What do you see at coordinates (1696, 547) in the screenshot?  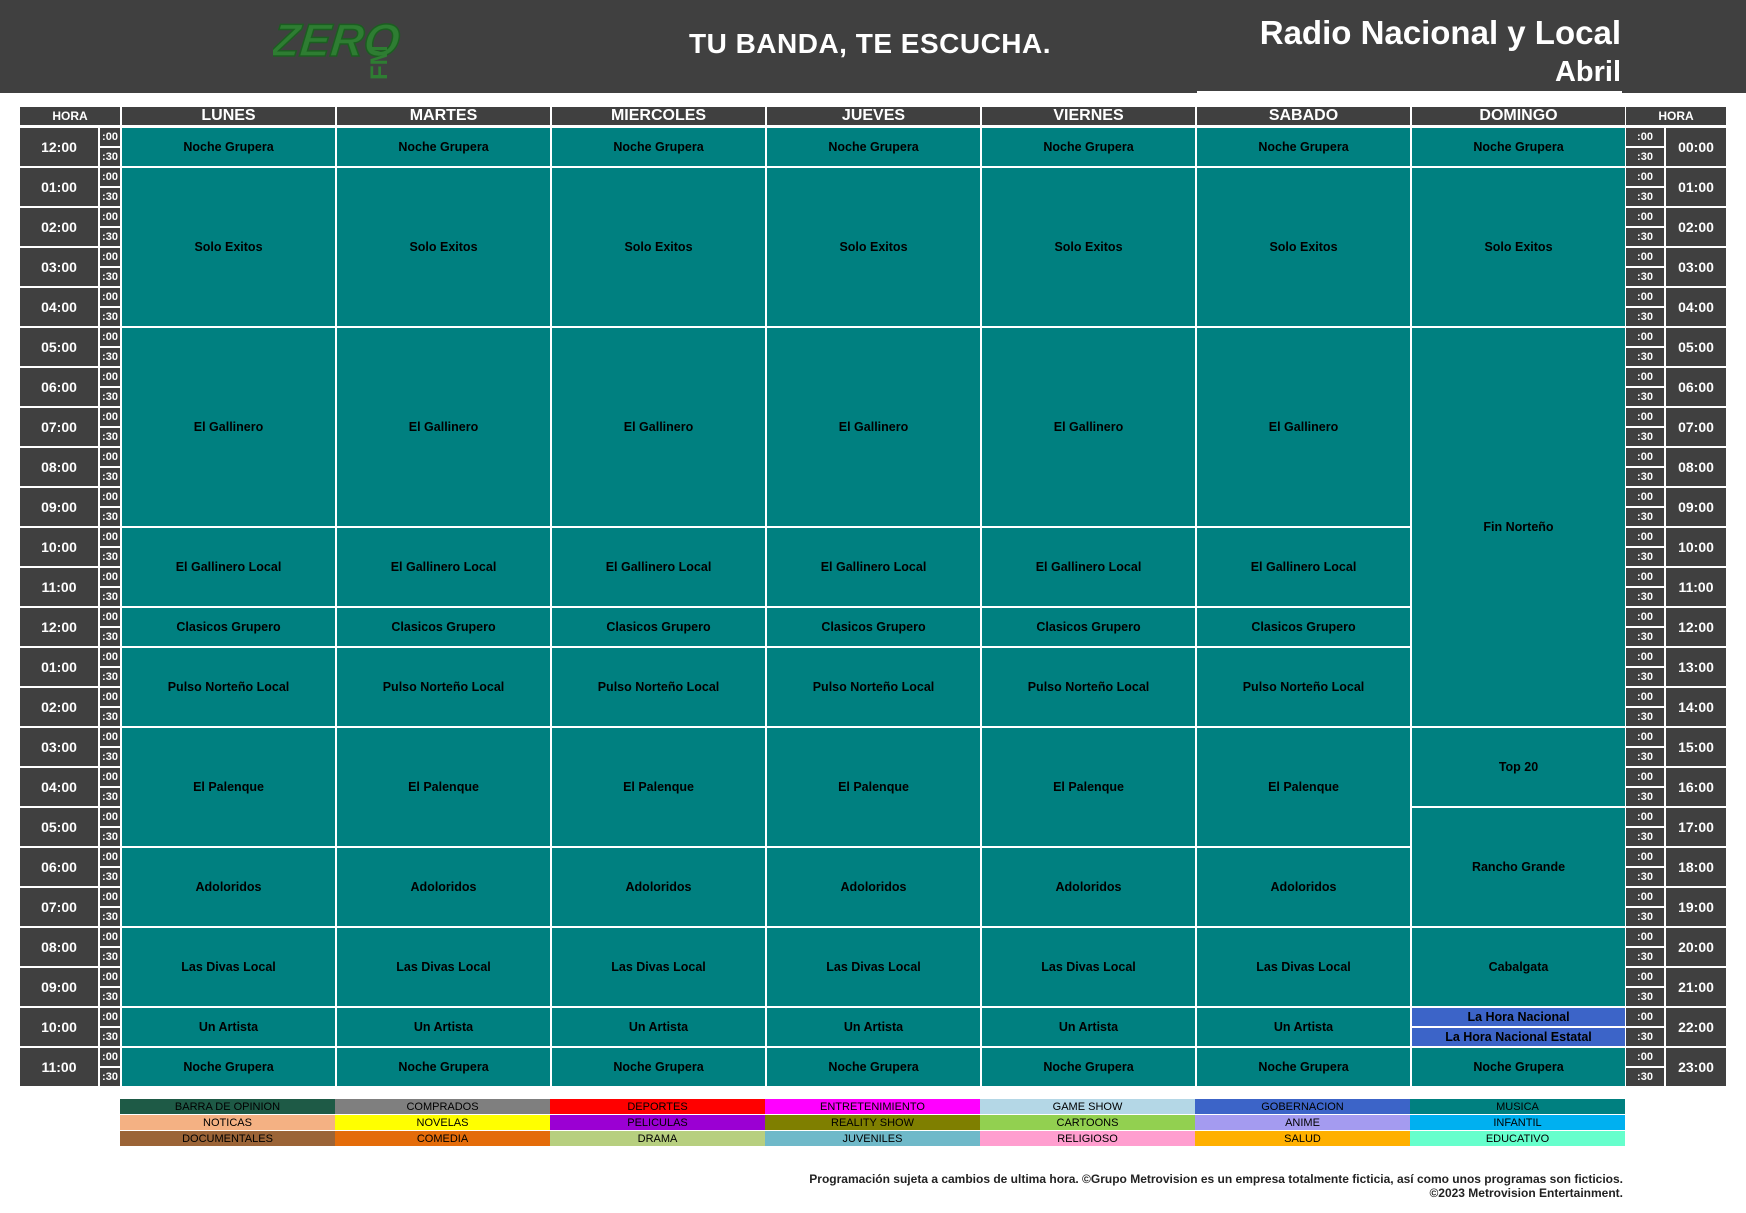 I see `right-hour-label: 10:00` at bounding box center [1696, 547].